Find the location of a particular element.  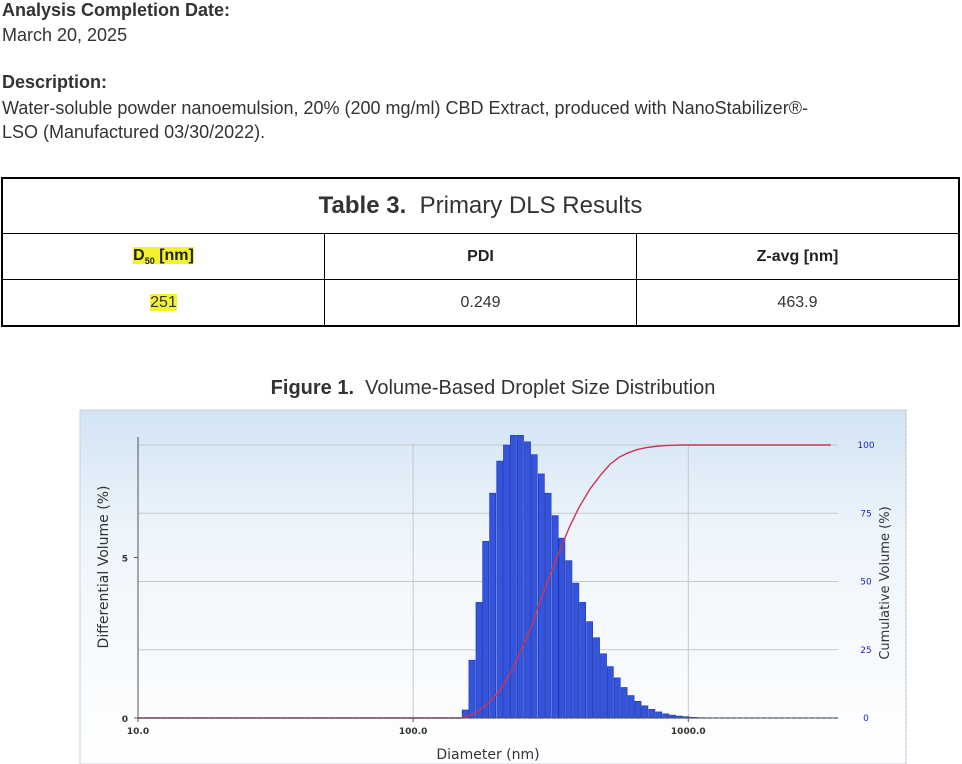

d50-header: D50 [nm] is located at coordinates (163, 256).